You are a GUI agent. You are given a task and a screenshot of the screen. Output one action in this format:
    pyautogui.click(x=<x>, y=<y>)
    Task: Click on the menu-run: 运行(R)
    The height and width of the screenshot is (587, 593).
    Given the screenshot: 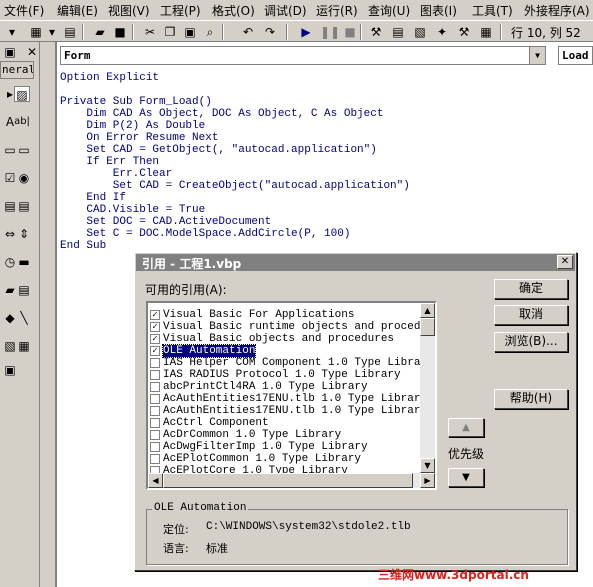 What is the action you would take?
    pyautogui.click(x=337, y=10)
    